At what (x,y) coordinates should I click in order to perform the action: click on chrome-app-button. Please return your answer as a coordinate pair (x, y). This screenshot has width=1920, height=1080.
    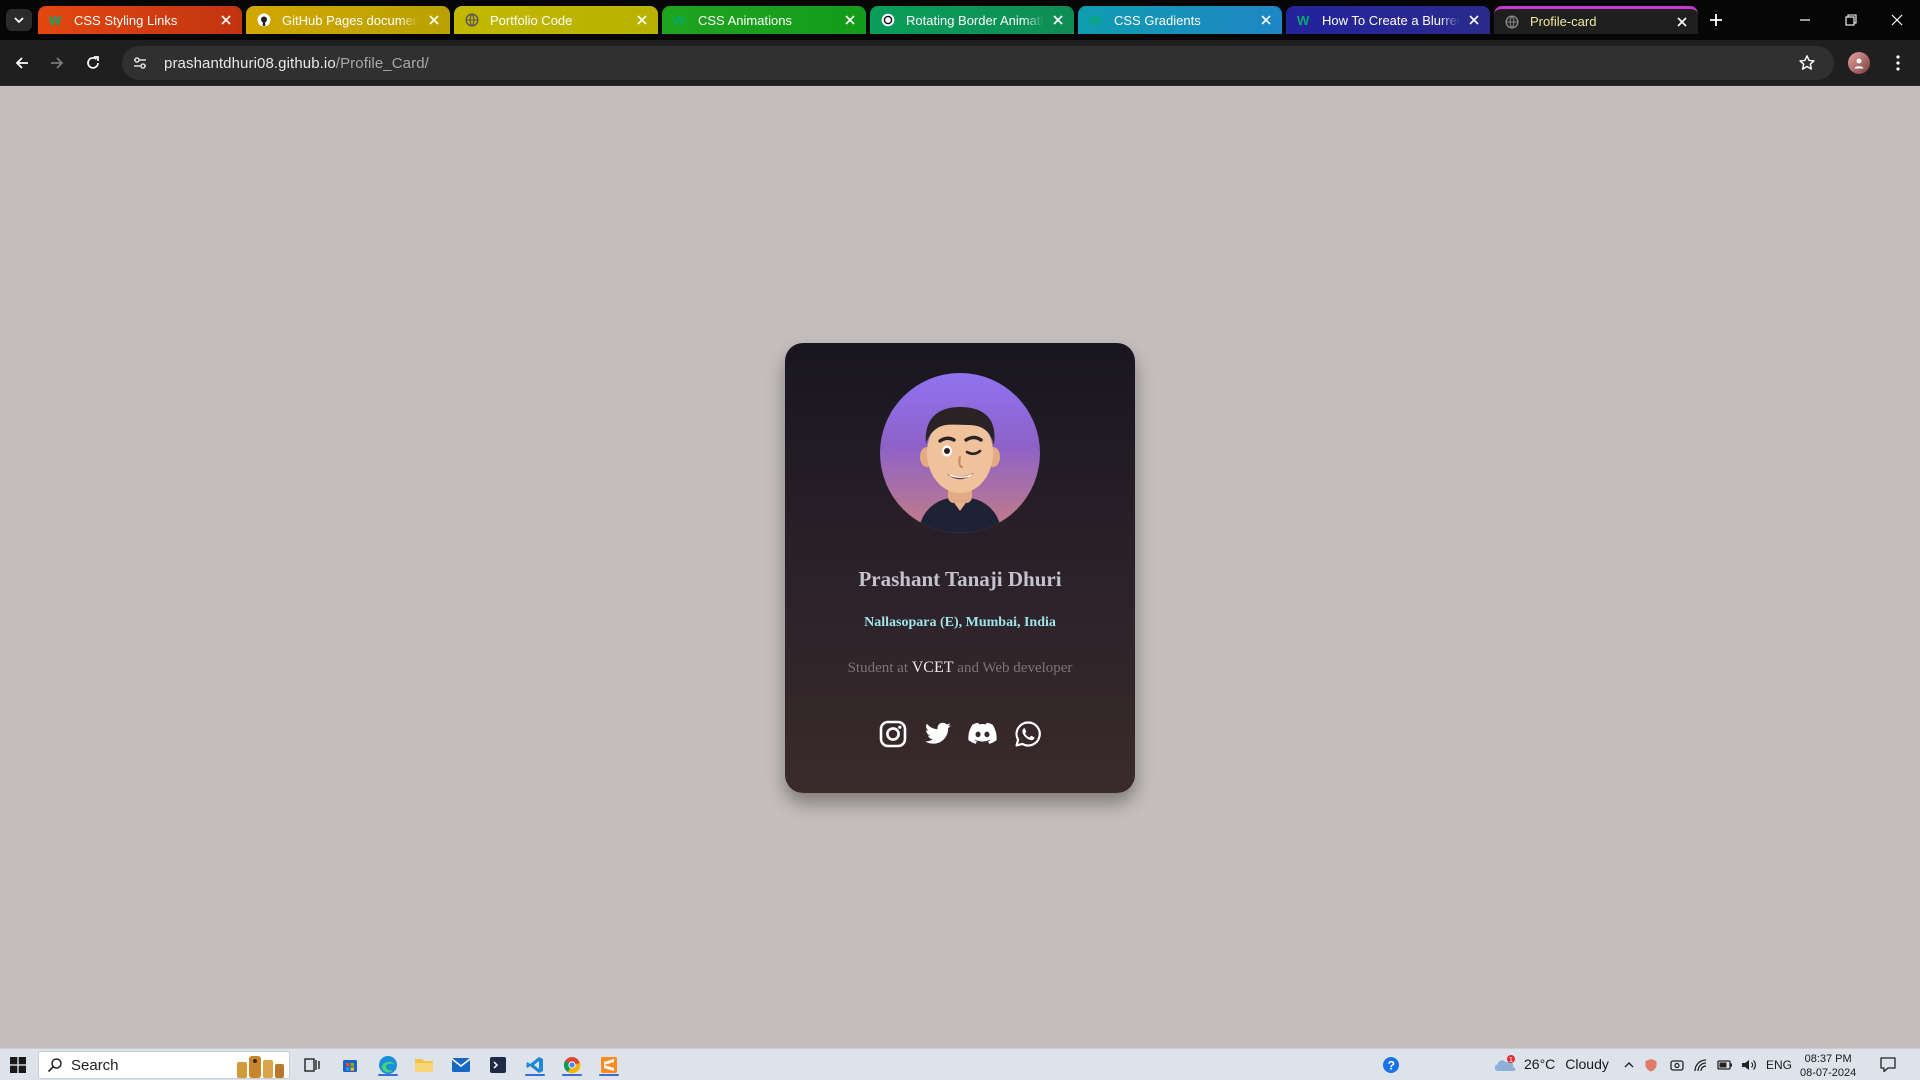
    Looking at the image, I should click on (572, 1065).